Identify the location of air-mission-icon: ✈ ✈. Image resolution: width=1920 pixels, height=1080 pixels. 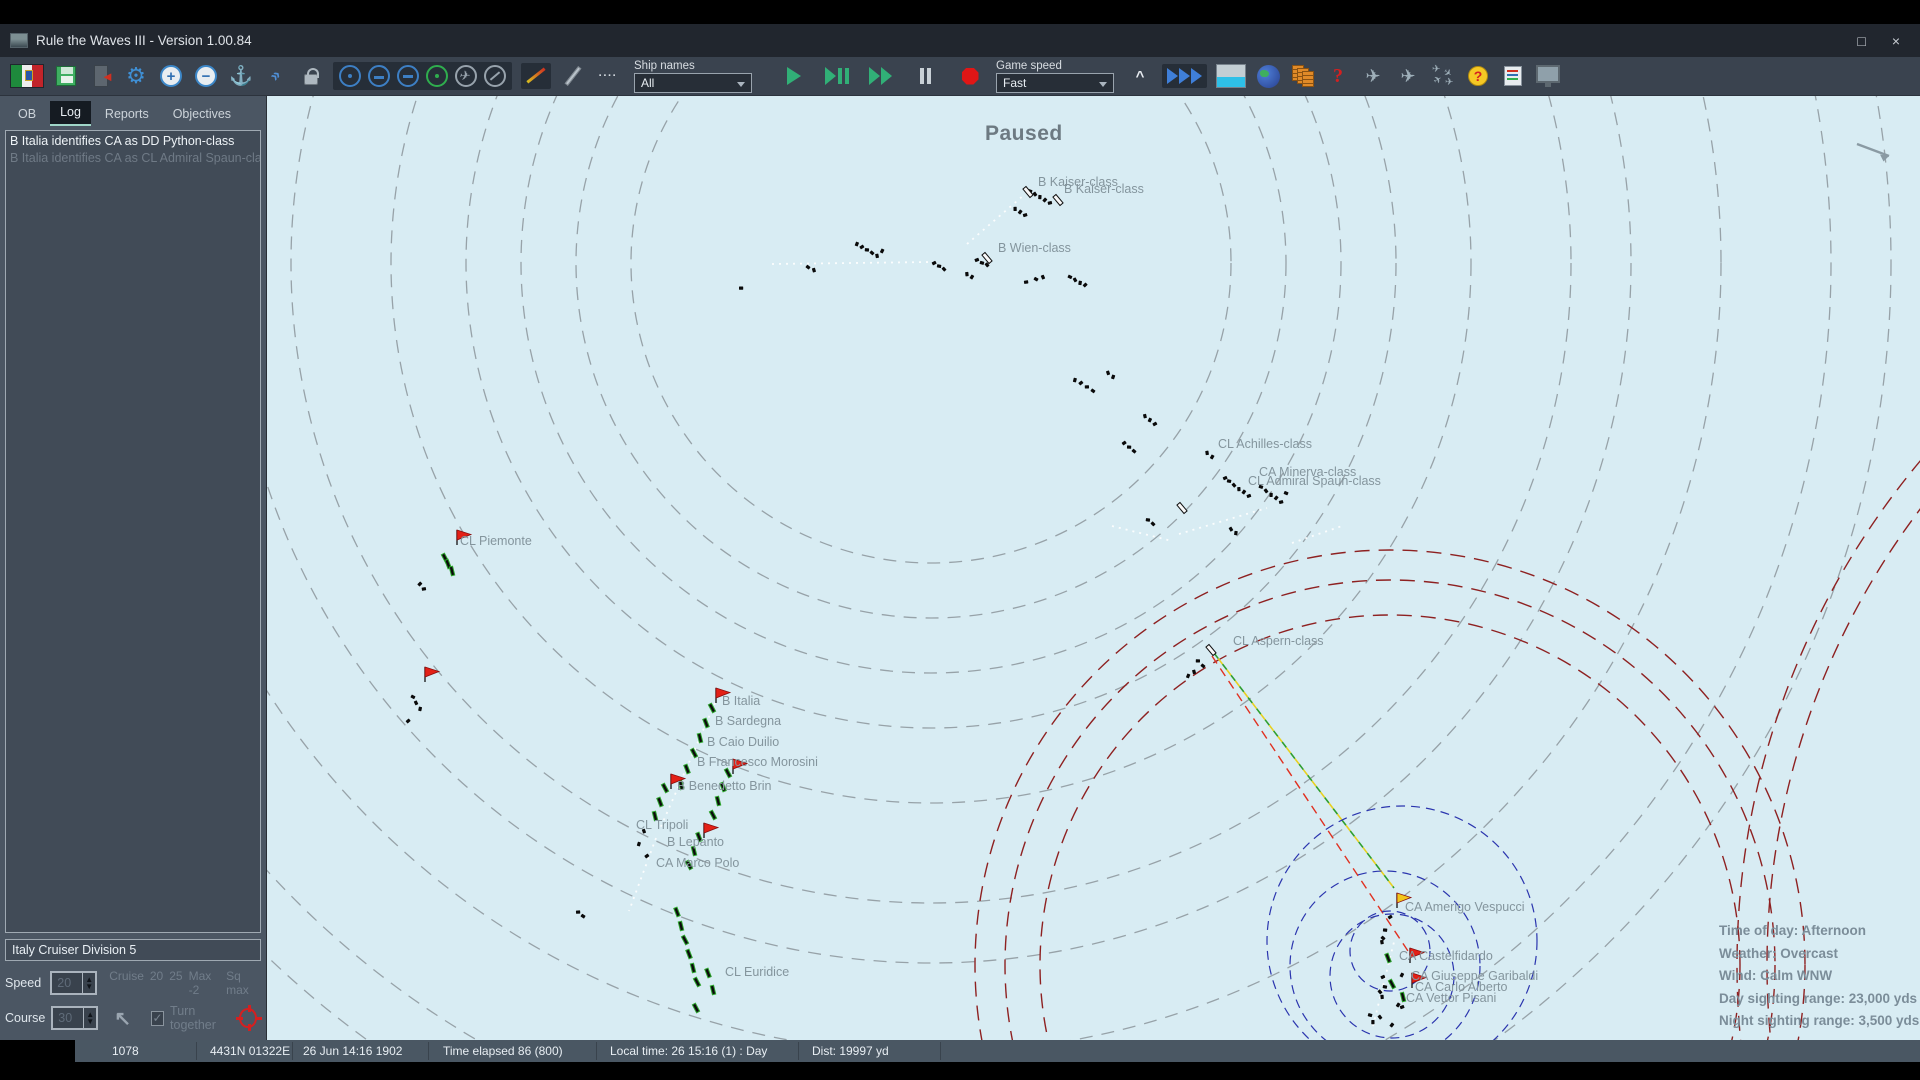
(1408, 76).